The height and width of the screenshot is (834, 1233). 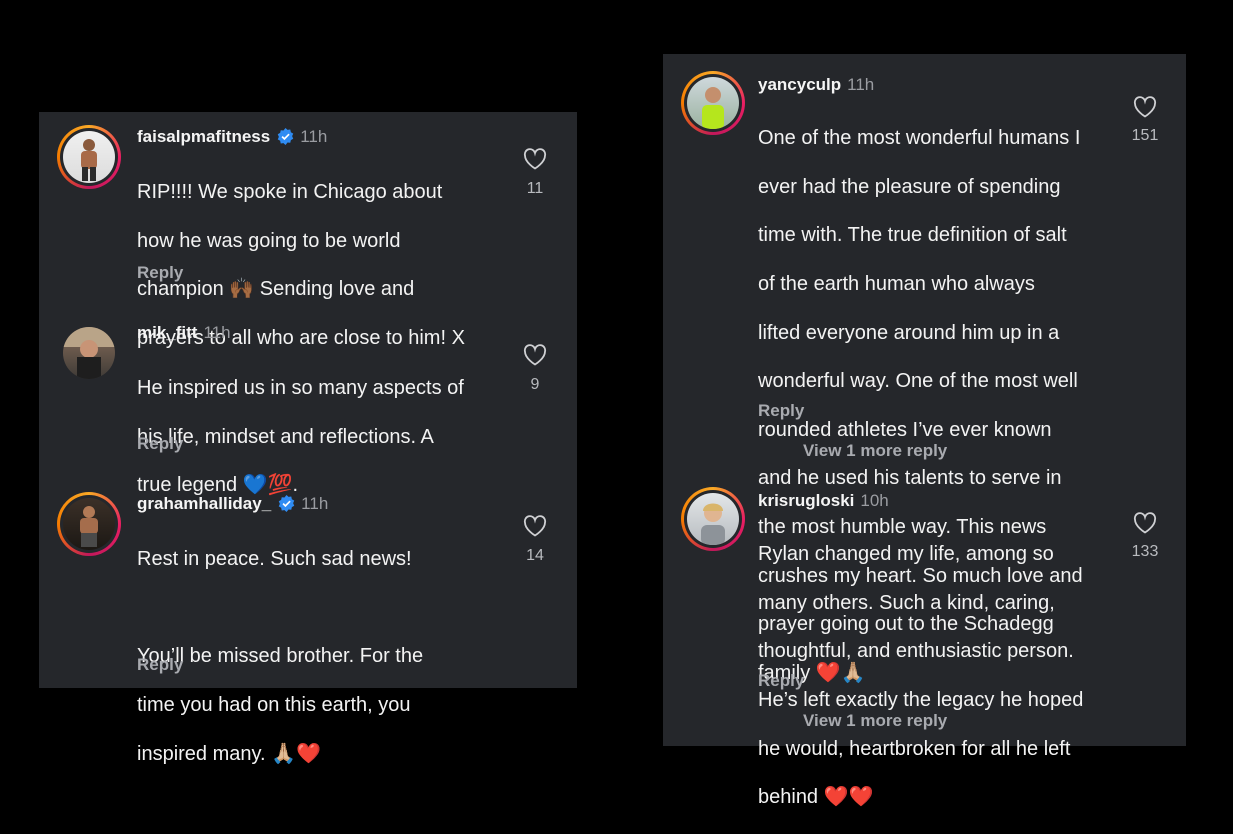 I want to click on username: krisrugloski, so click(x=806, y=500).